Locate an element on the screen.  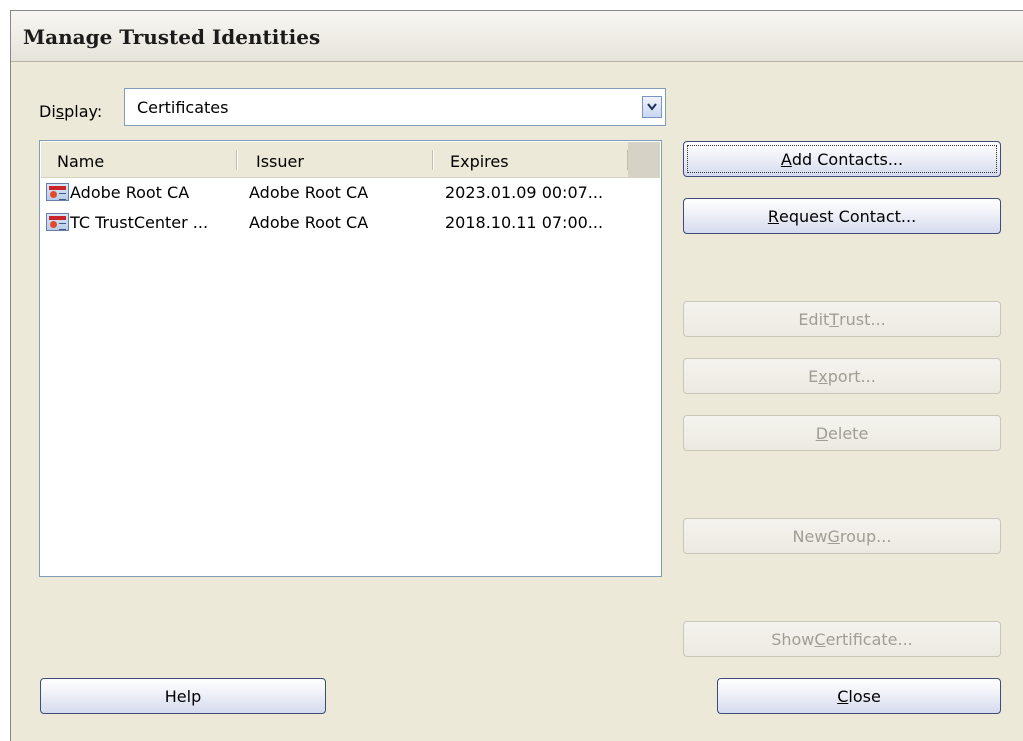
column-header-name: Name is located at coordinates (80, 161).